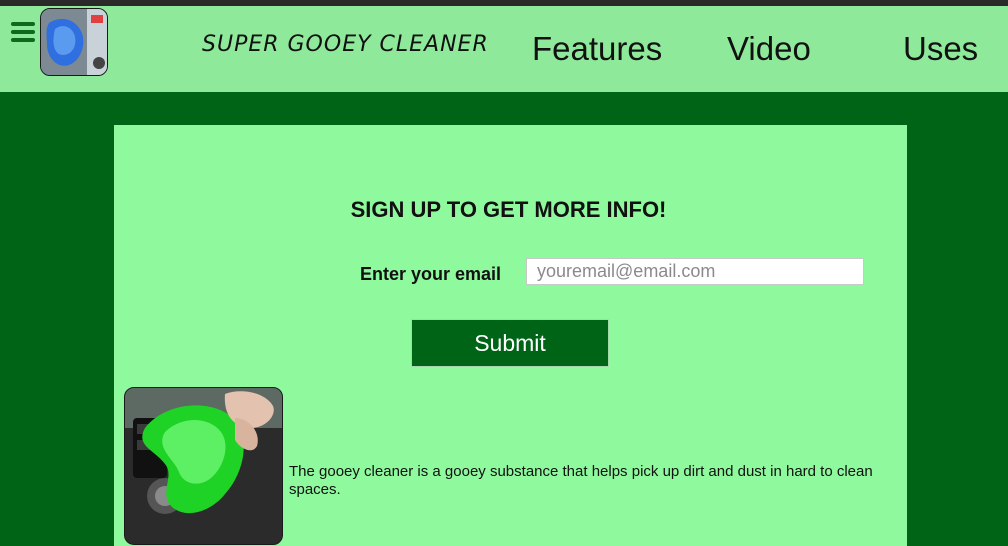 The width and height of the screenshot is (1008, 546). I want to click on submit-button: Submit, so click(510, 343).